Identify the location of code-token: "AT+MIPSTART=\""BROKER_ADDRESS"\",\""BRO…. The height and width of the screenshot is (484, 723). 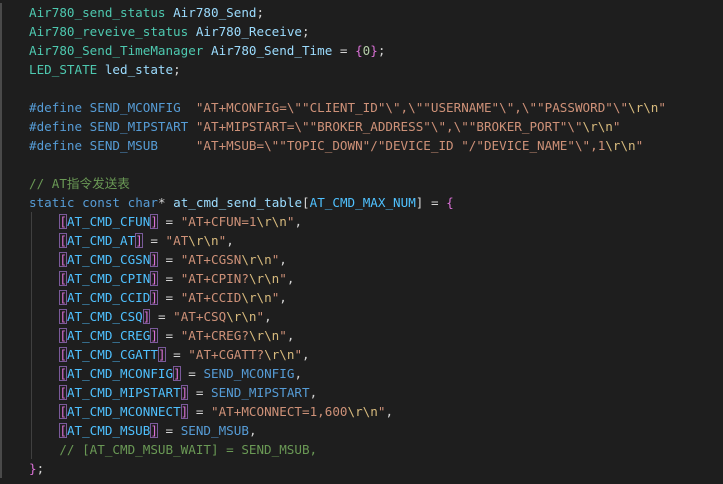
(389, 126).